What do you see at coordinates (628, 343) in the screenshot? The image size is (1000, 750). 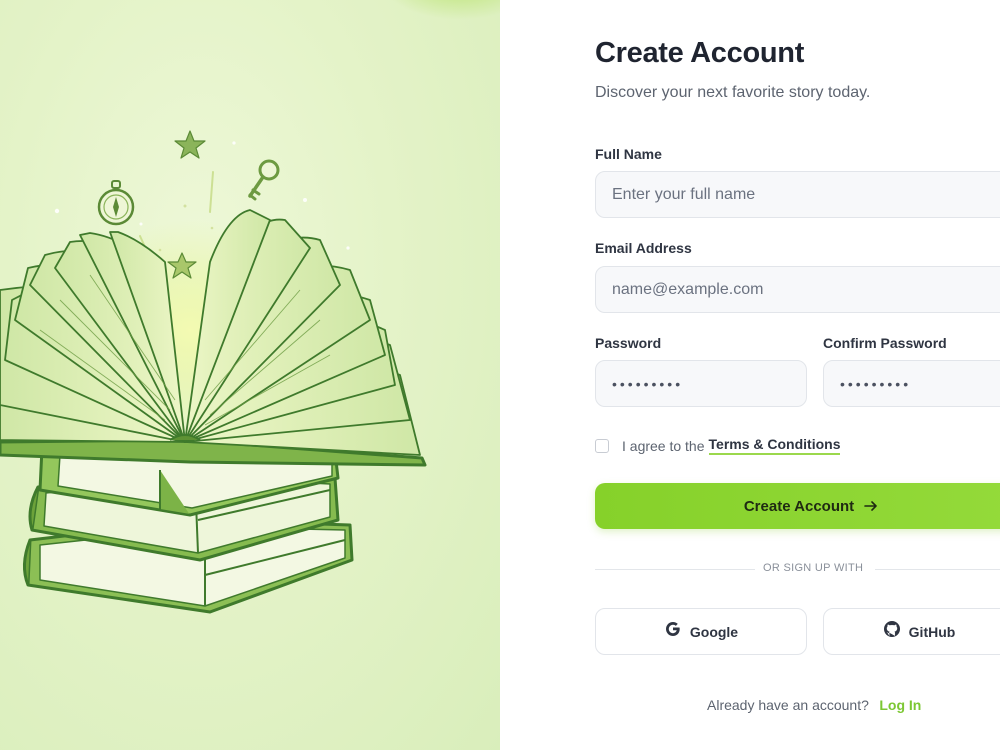 I see `password-label: Password` at bounding box center [628, 343].